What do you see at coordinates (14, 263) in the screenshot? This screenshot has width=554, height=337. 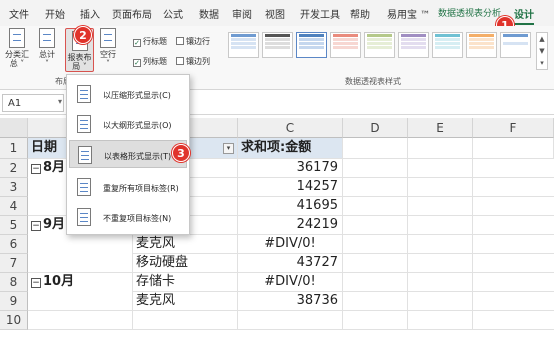 I see `row-header: 7` at bounding box center [14, 263].